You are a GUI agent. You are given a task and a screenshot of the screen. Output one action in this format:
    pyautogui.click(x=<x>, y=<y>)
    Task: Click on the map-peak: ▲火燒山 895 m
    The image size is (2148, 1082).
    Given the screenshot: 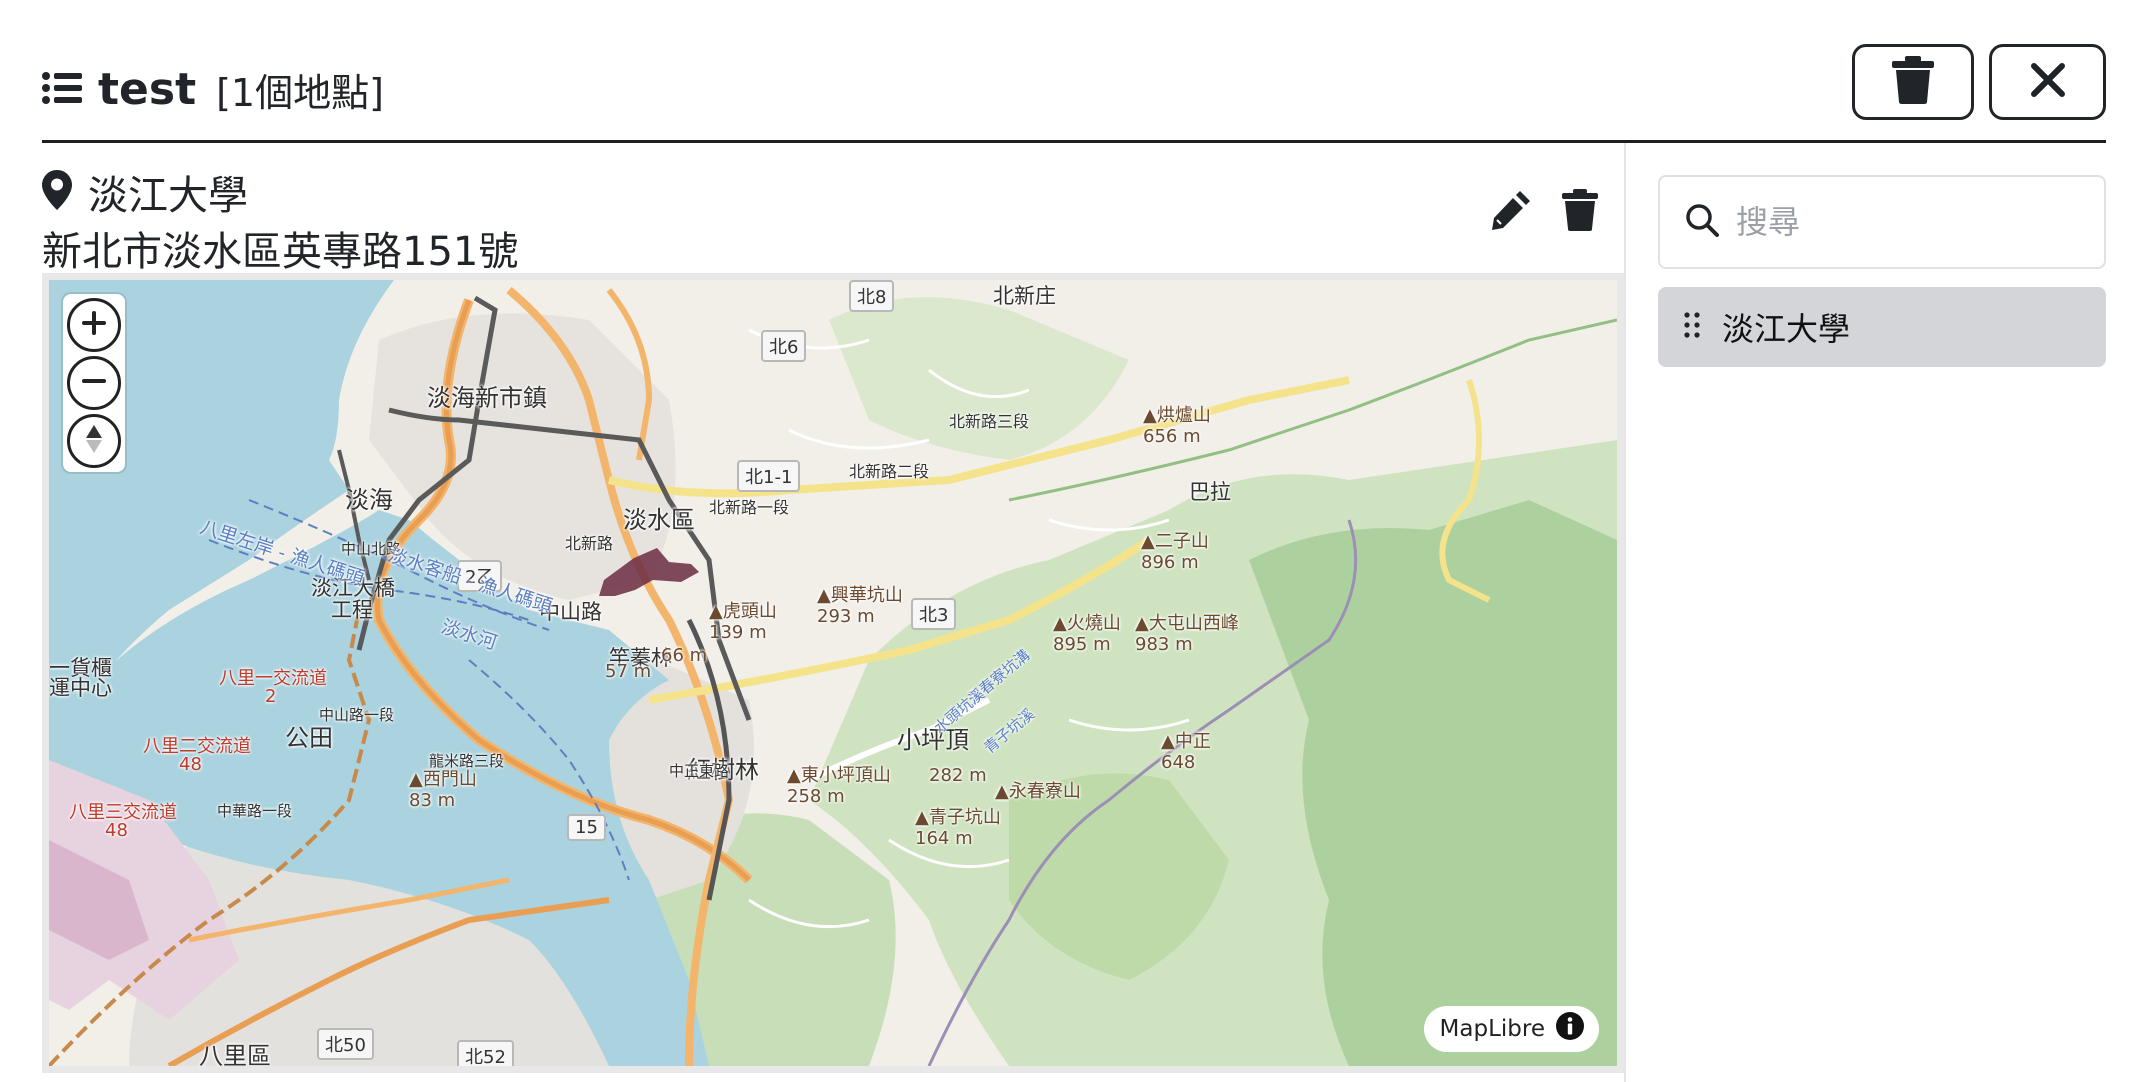 What is the action you would take?
    pyautogui.click(x=1087, y=634)
    